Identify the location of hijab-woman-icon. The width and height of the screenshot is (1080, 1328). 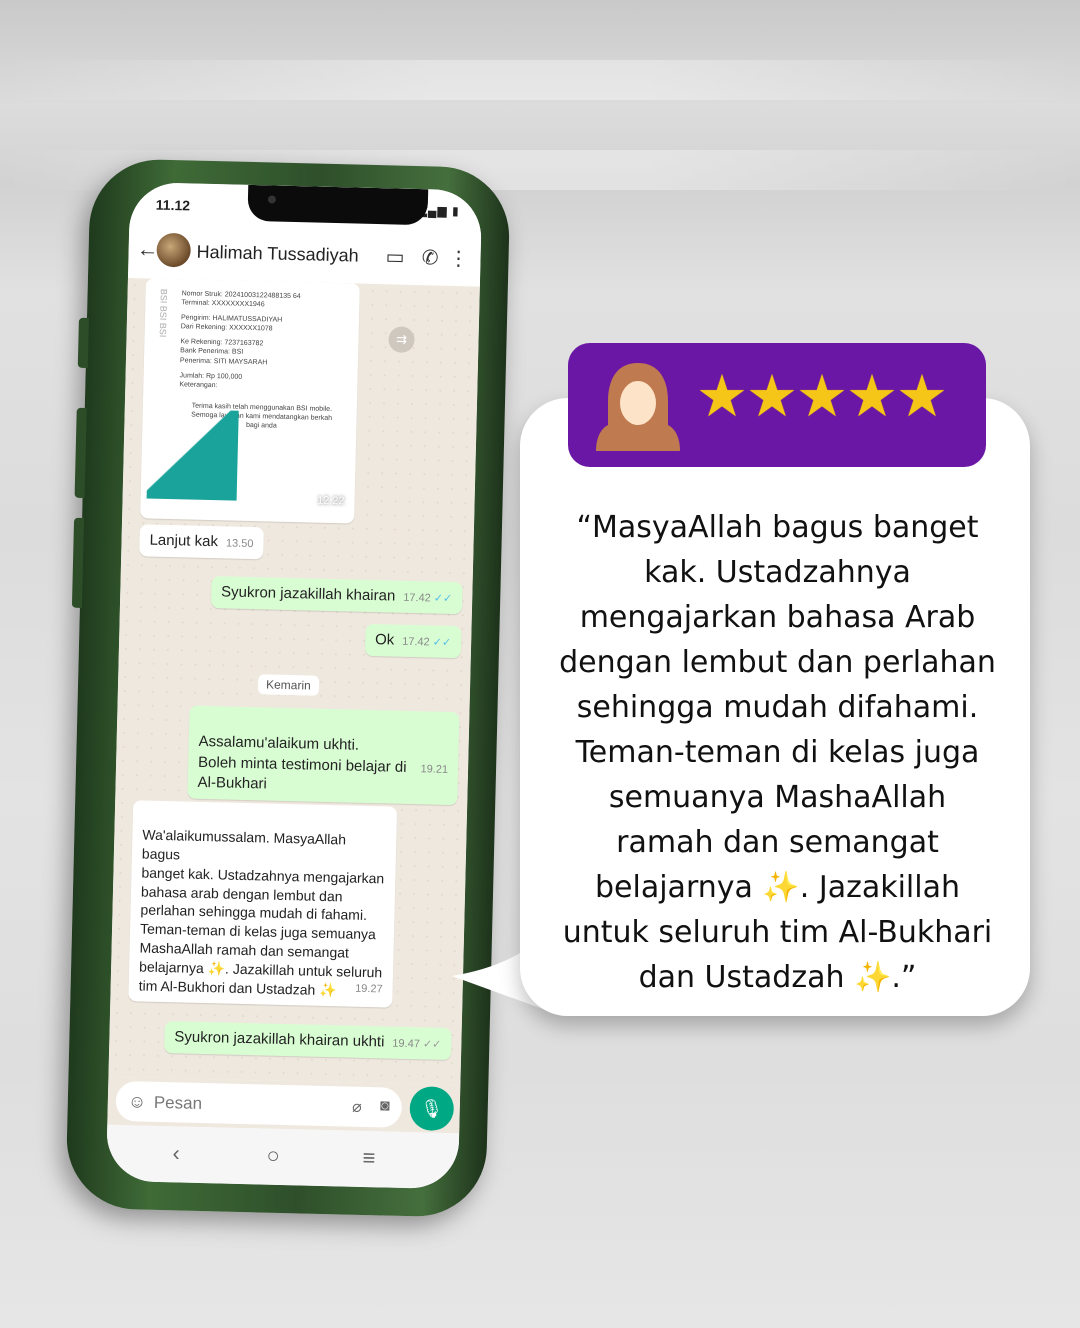
(638, 407).